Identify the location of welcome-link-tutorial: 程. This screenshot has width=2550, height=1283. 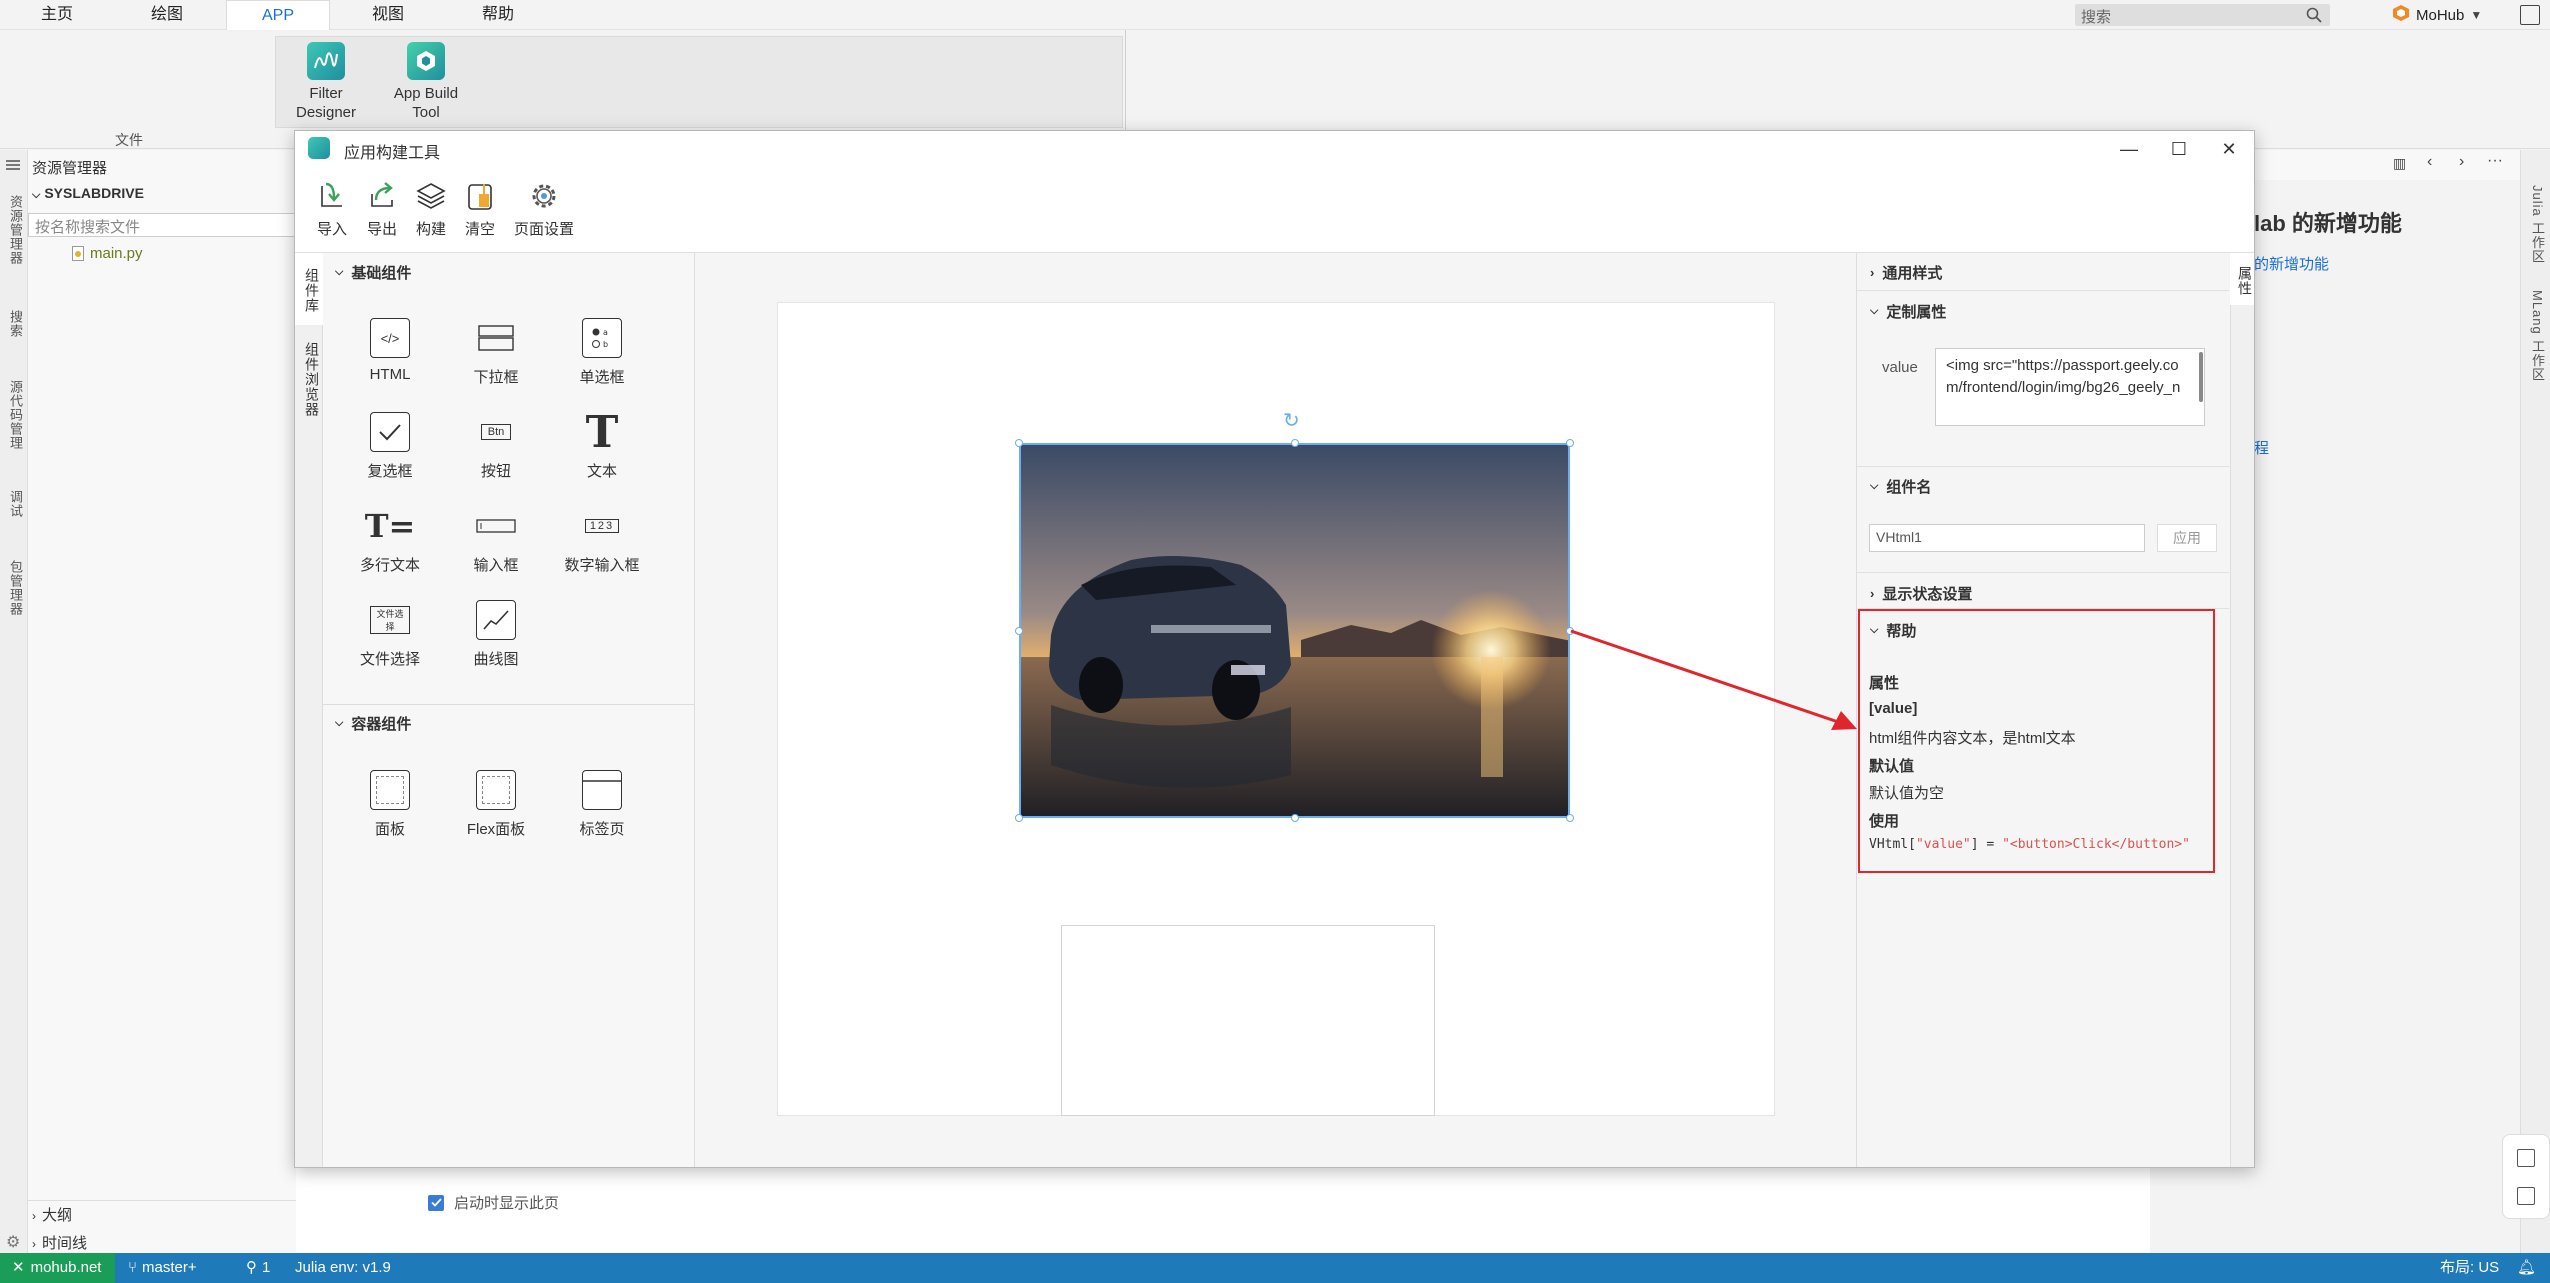
(2261, 447).